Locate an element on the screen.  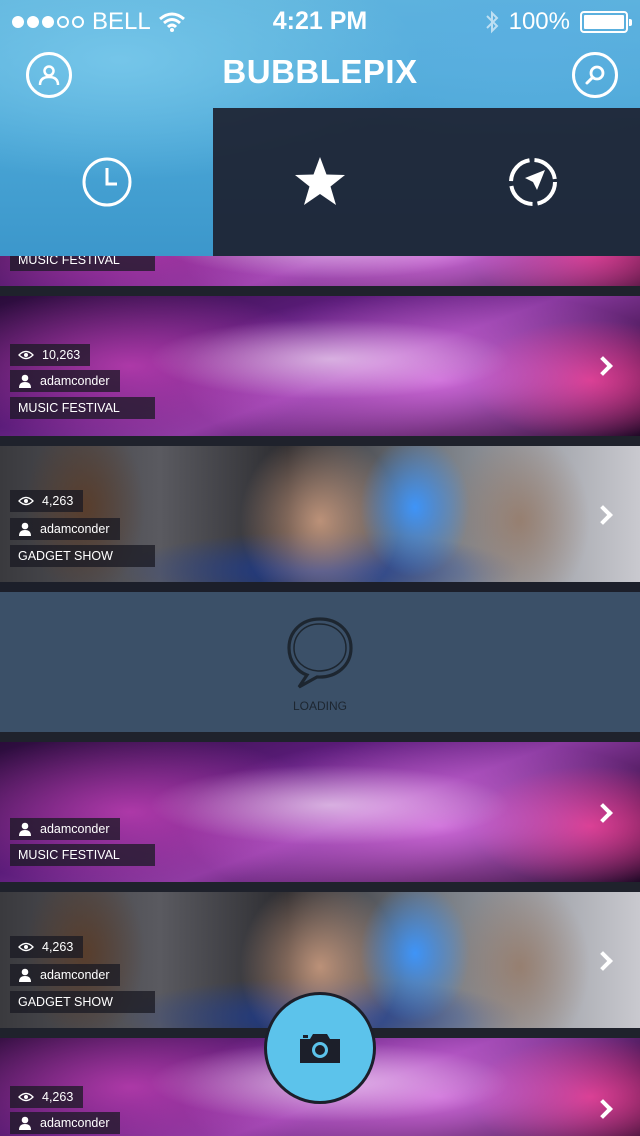
feed-item: 4,263 adamconder GADGET SHOW is located at coordinates (320, 514).